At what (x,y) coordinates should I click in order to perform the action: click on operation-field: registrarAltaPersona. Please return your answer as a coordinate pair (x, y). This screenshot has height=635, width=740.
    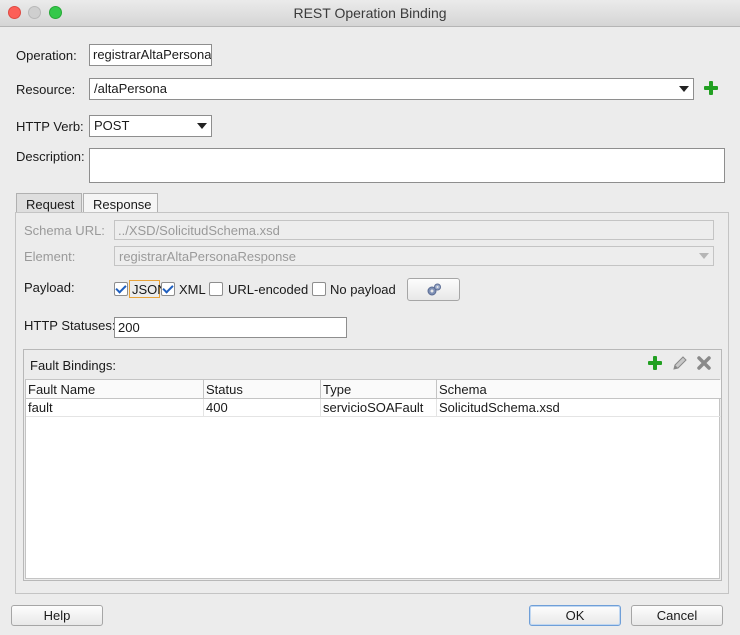
    Looking at the image, I should click on (150, 55).